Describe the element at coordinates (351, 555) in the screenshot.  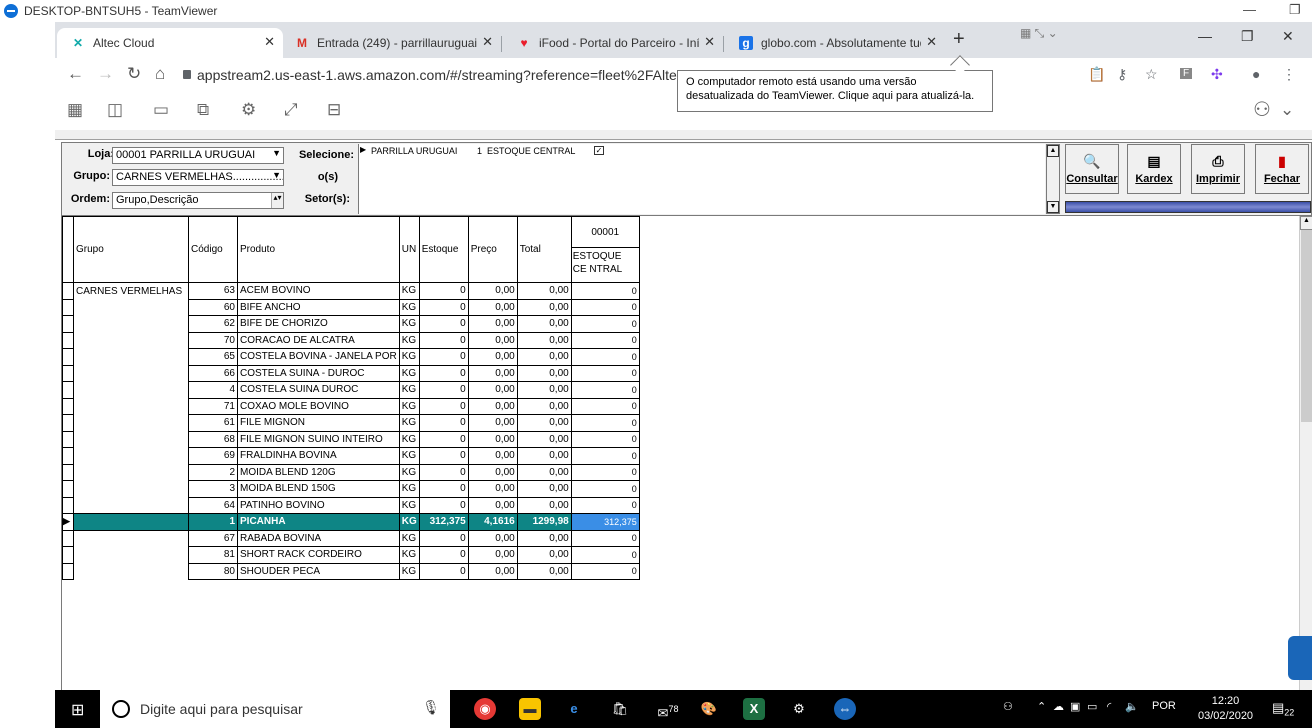
I see `table-row: 81 SHORT RACK CORDEIRO KG 0 0,00 0,00 0` at that location.